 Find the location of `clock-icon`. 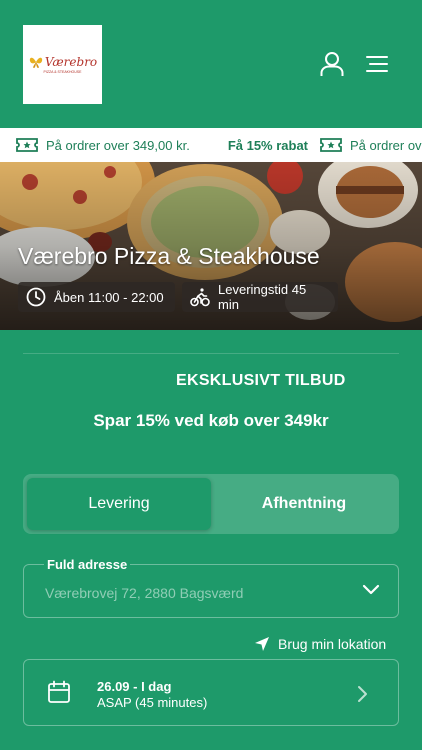

clock-icon is located at coordinates (36, 297).